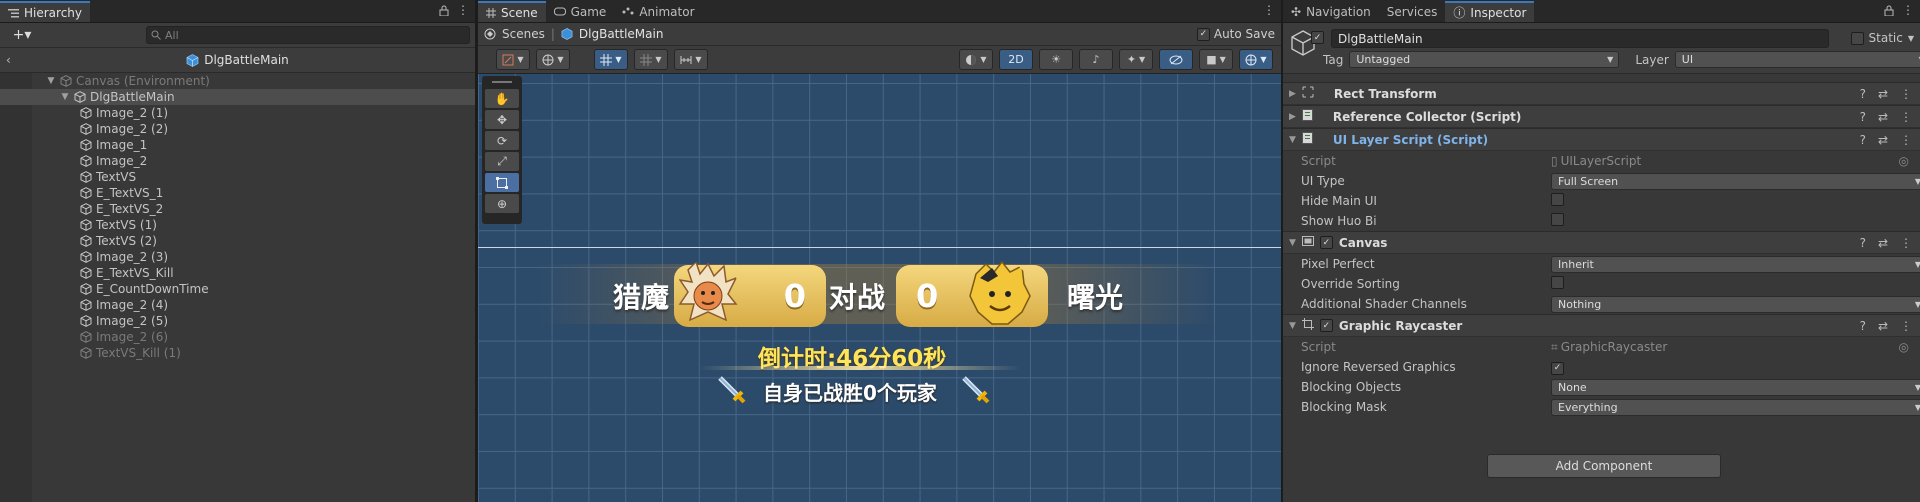 The height and width of the screenshot is (502, 1920). What do you see at coordinates (502, 140) in the screenshot?
I see `rotate-tool-icon: ⟳` at bounding box center [502, 140].